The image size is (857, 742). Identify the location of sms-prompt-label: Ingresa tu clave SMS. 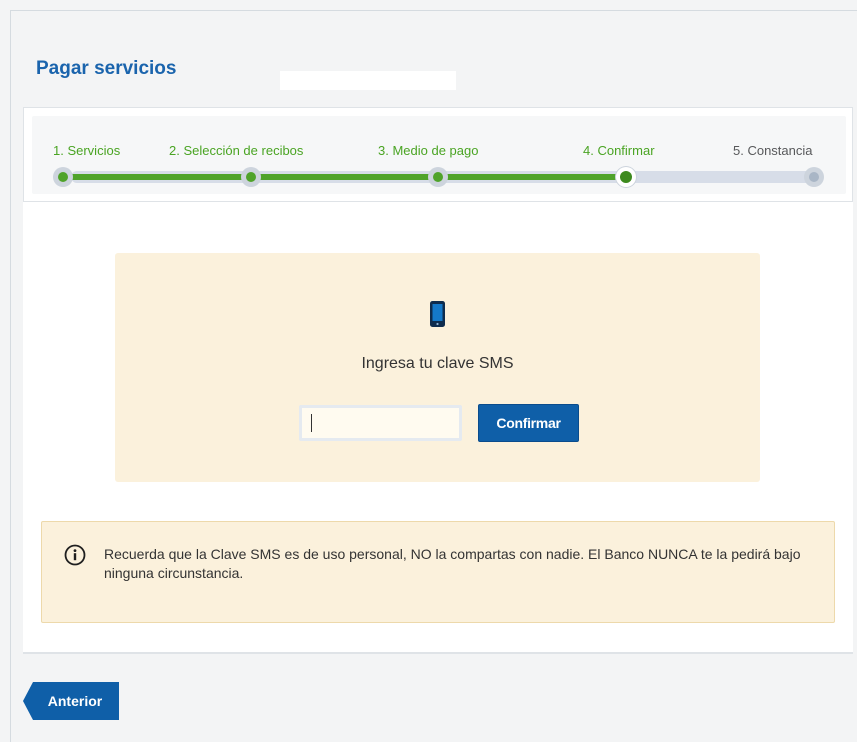
(437, 363).